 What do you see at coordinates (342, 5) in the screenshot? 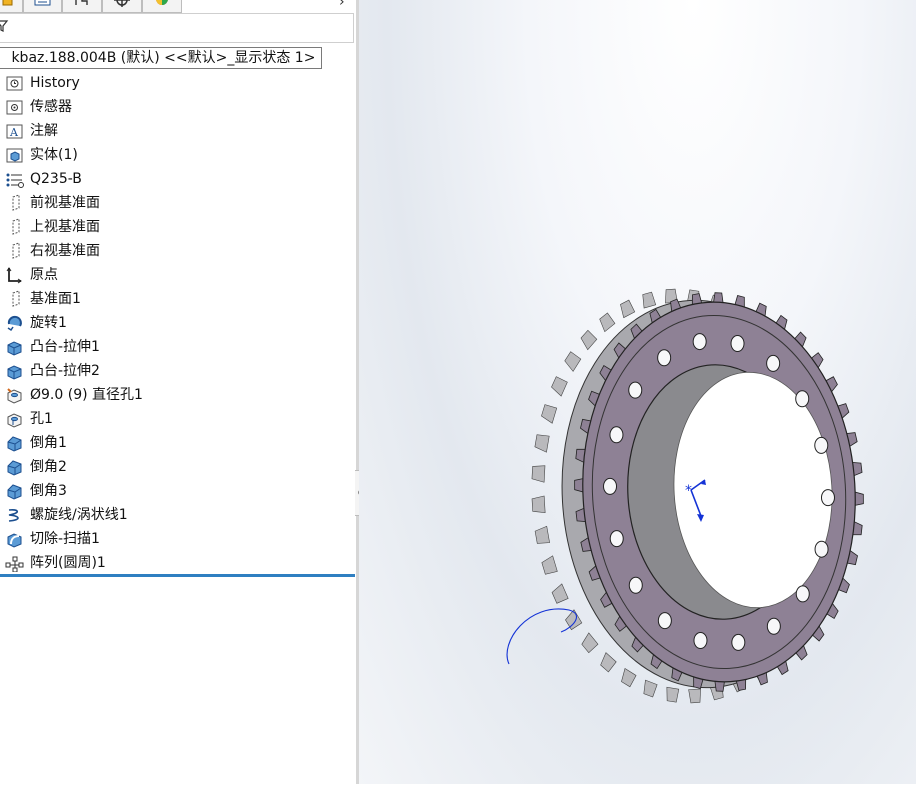
I see `chevron-right-icon: ›` at bounding box center [342, 5].